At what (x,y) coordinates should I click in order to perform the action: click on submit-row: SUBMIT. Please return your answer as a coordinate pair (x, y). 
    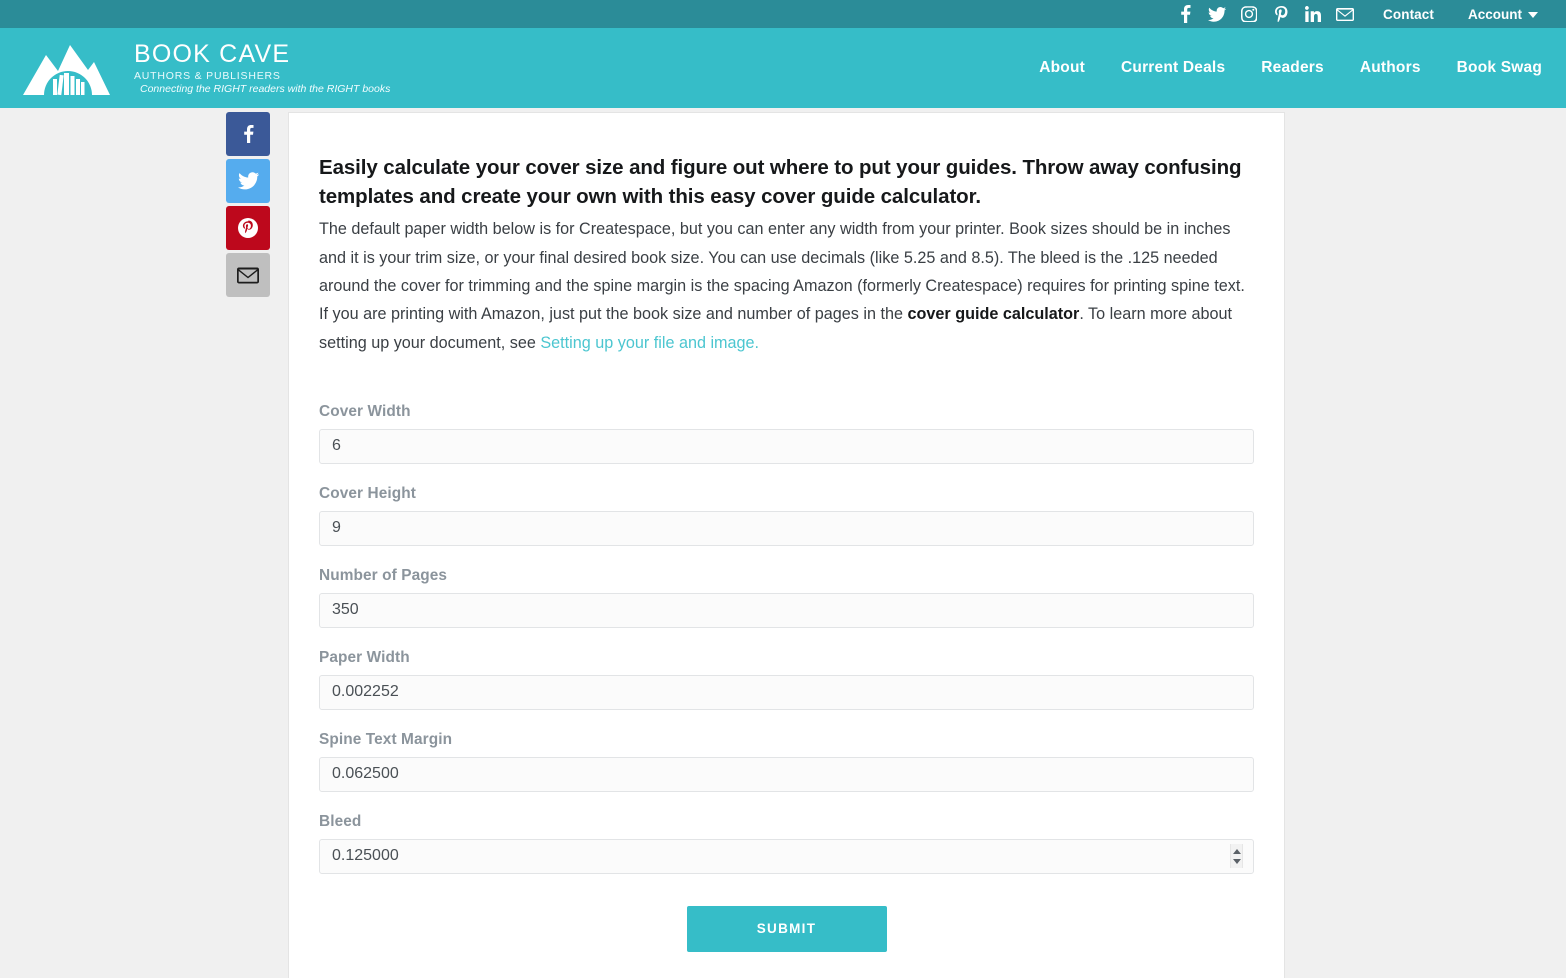
    Looking at the image, I should click on (786, 928).